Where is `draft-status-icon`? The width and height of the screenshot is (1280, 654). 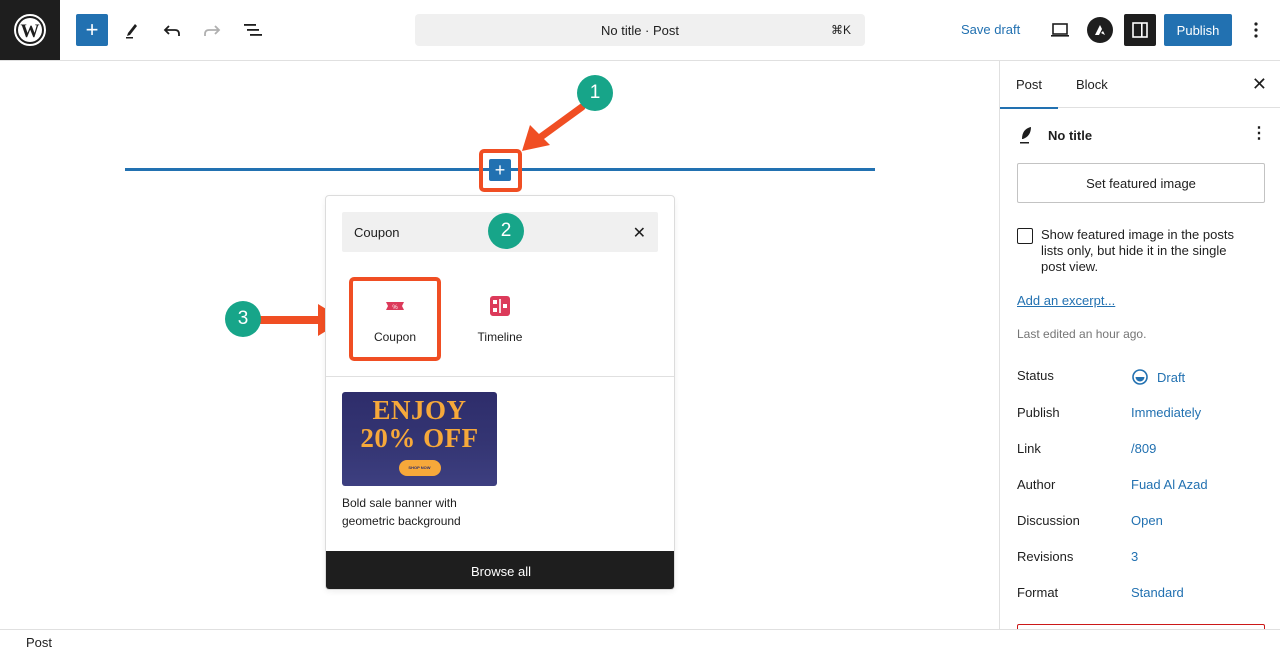
draft-status-icon is located at coordinates (1140, 377).